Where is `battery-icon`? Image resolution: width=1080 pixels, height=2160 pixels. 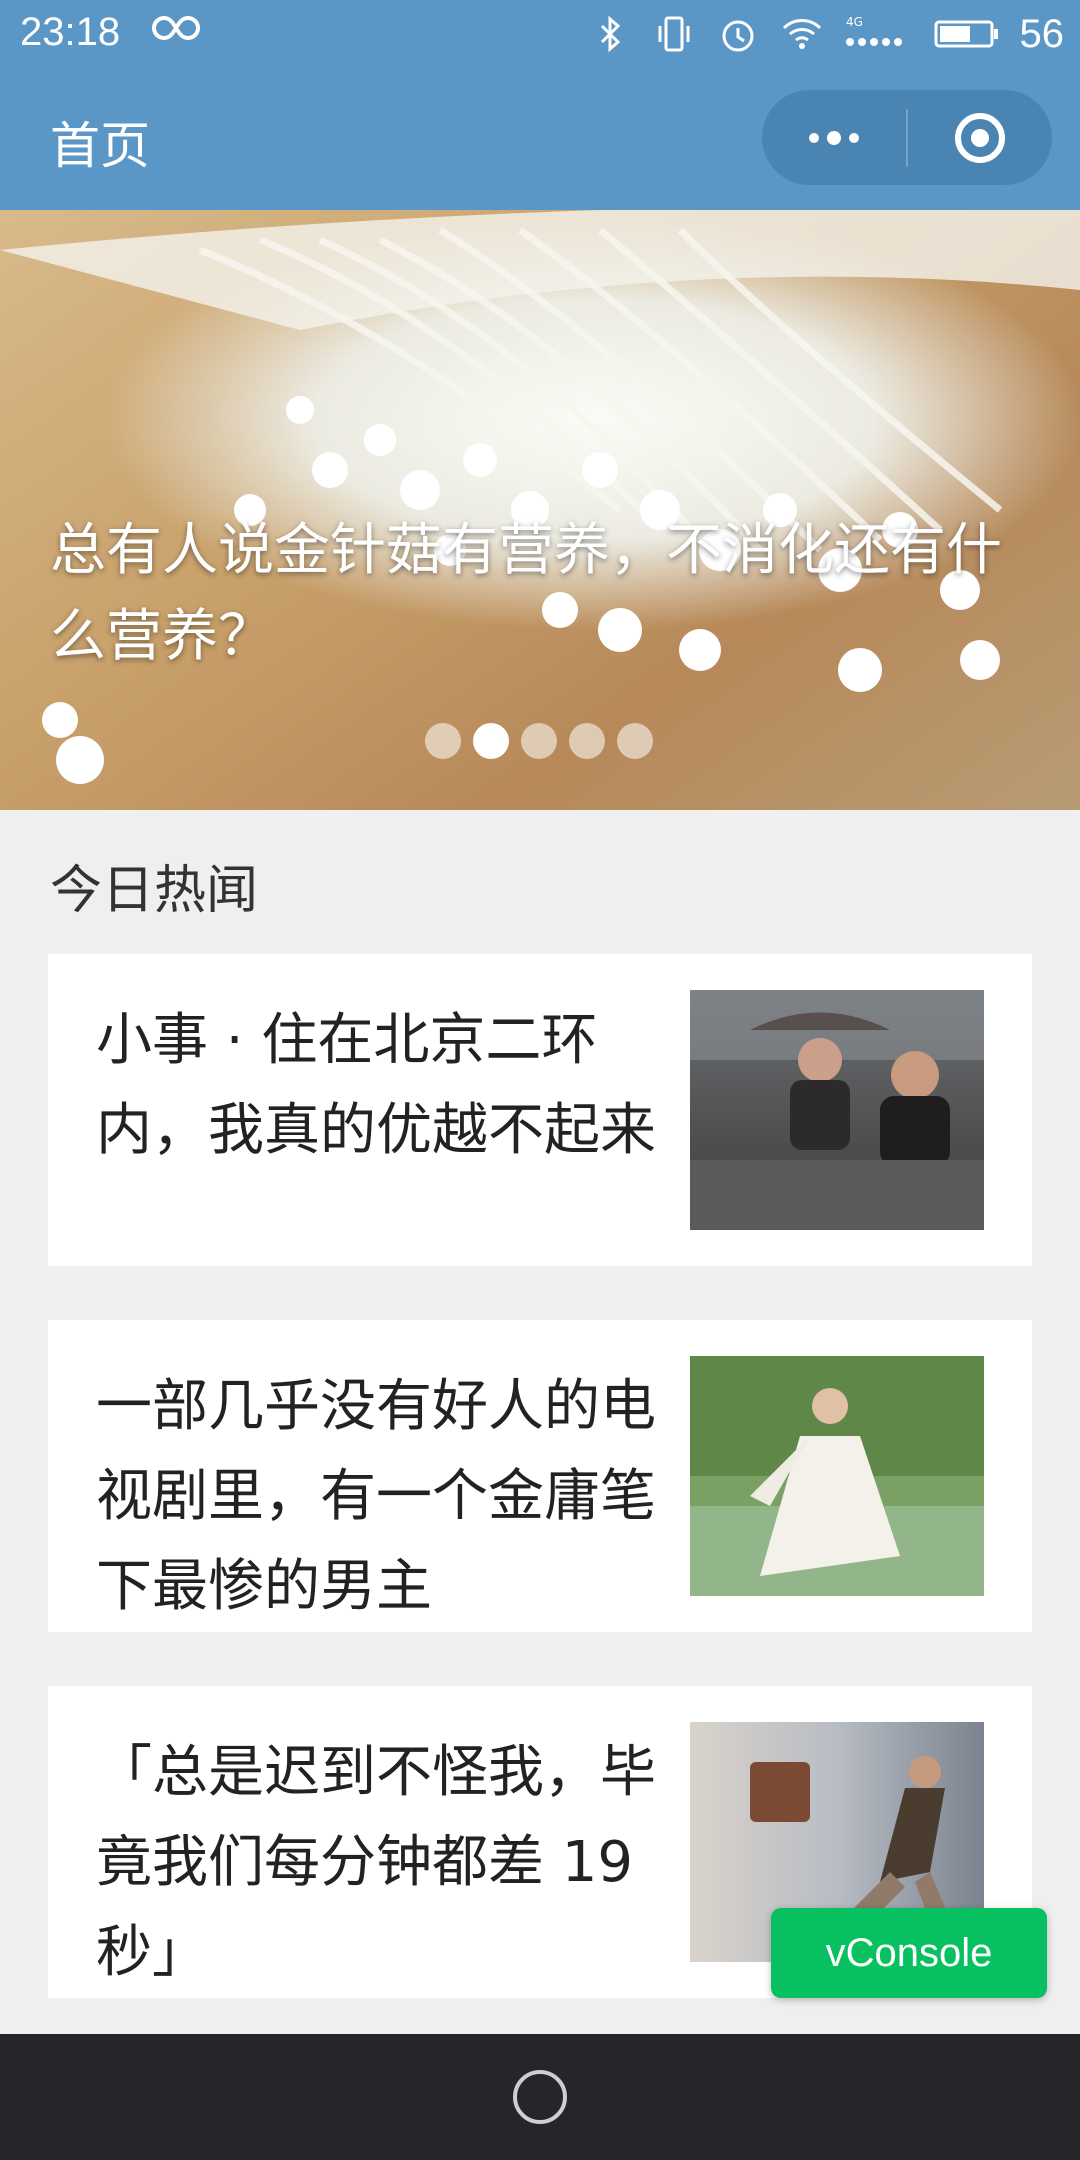 battery-icon is located at coordinates (966, 34).